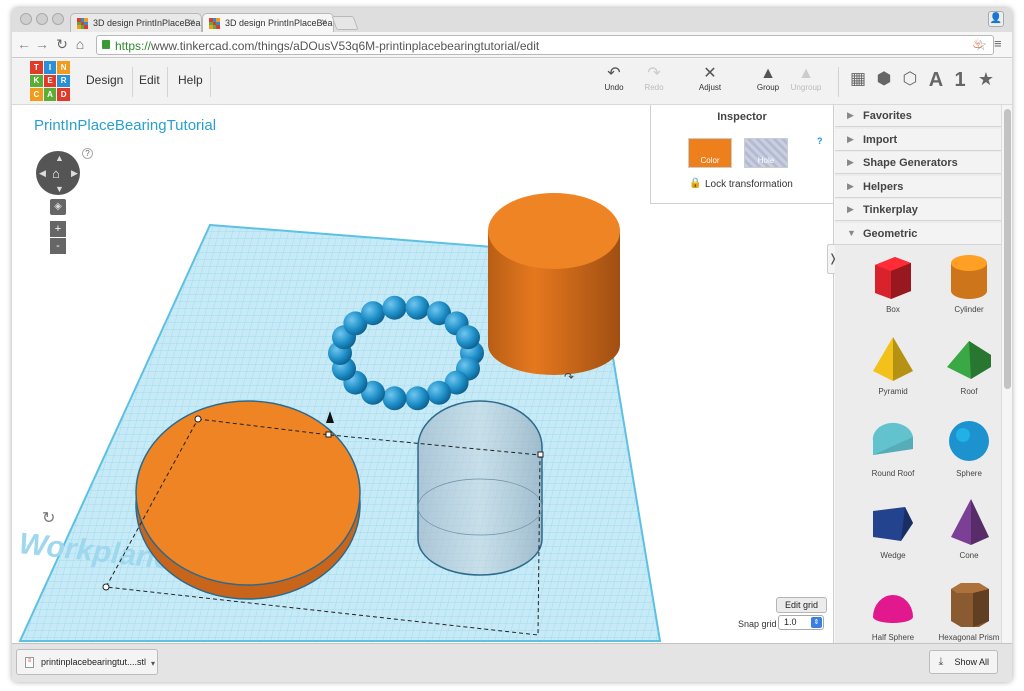  Describe the element at coordinates (58, 229) in the screenshot. I see `zoom-in-button: +` at that location.